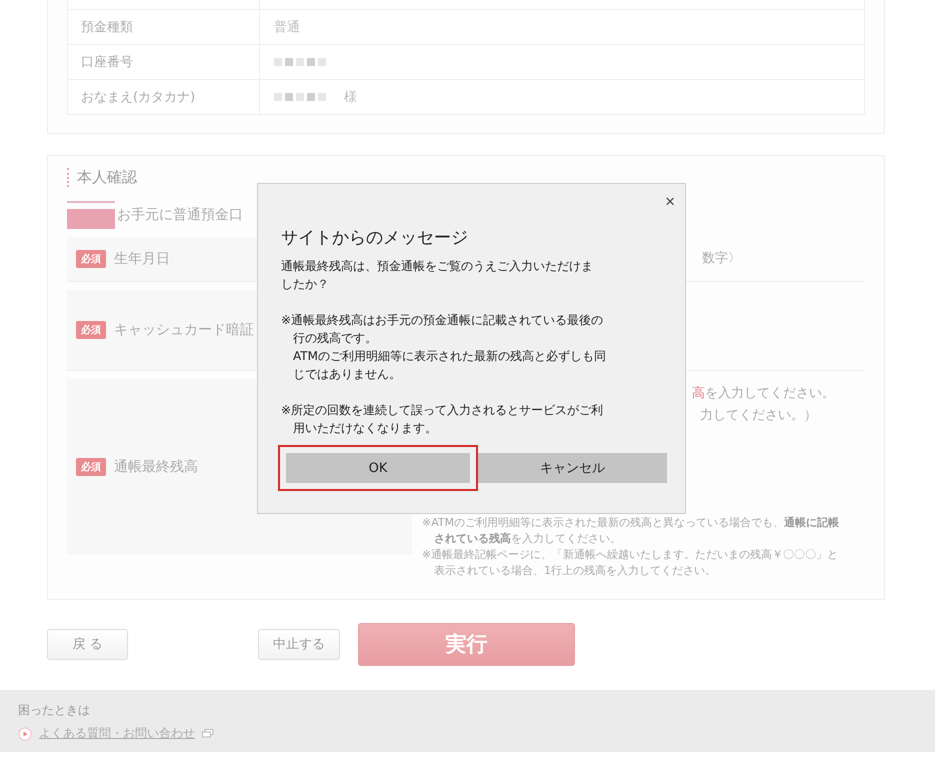  I want to click on honorific-text: 様, so click(350, 97).